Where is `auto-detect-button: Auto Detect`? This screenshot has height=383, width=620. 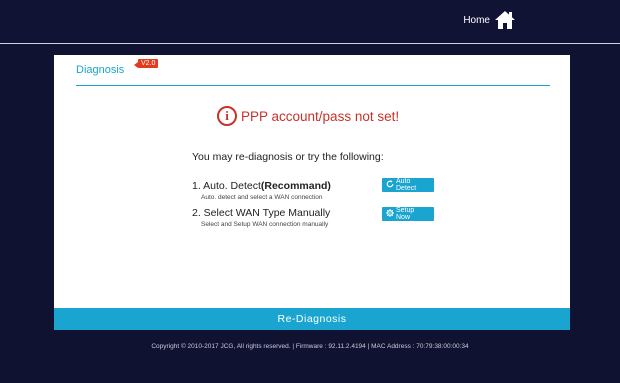 auto-detect-button: Auto Detect is located at coordinates (408, 185).